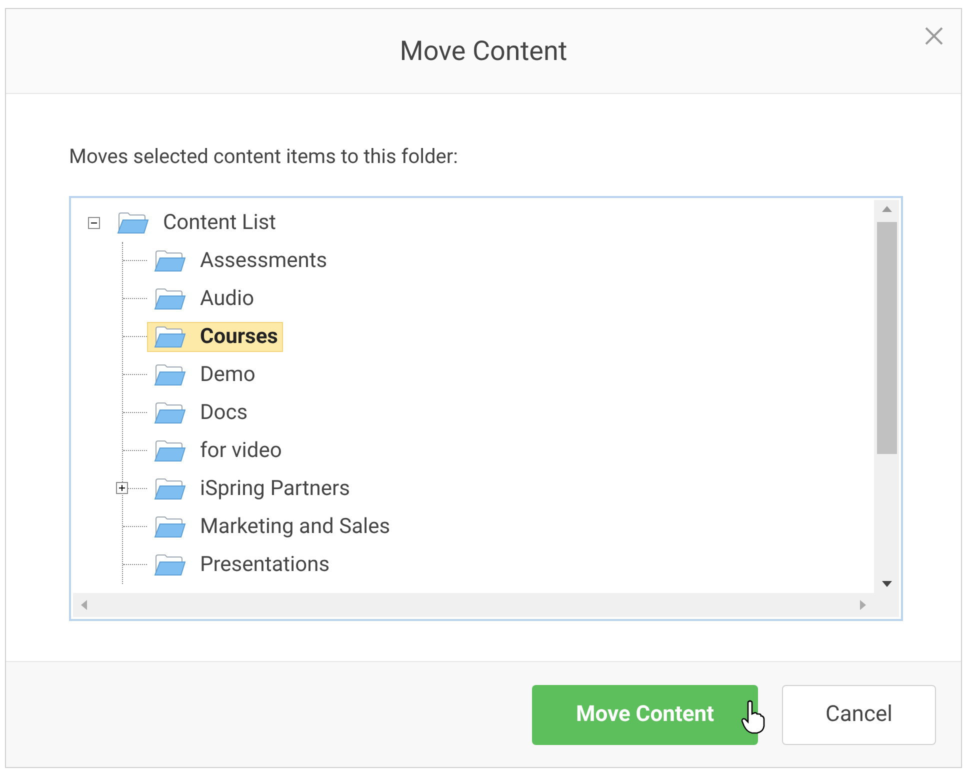 The width and height of the screenshot is (963, 769). What do you see at coordinates (94, 223) in the screenshot?
I see `collapse-icon` at bounding box center [94, 223].